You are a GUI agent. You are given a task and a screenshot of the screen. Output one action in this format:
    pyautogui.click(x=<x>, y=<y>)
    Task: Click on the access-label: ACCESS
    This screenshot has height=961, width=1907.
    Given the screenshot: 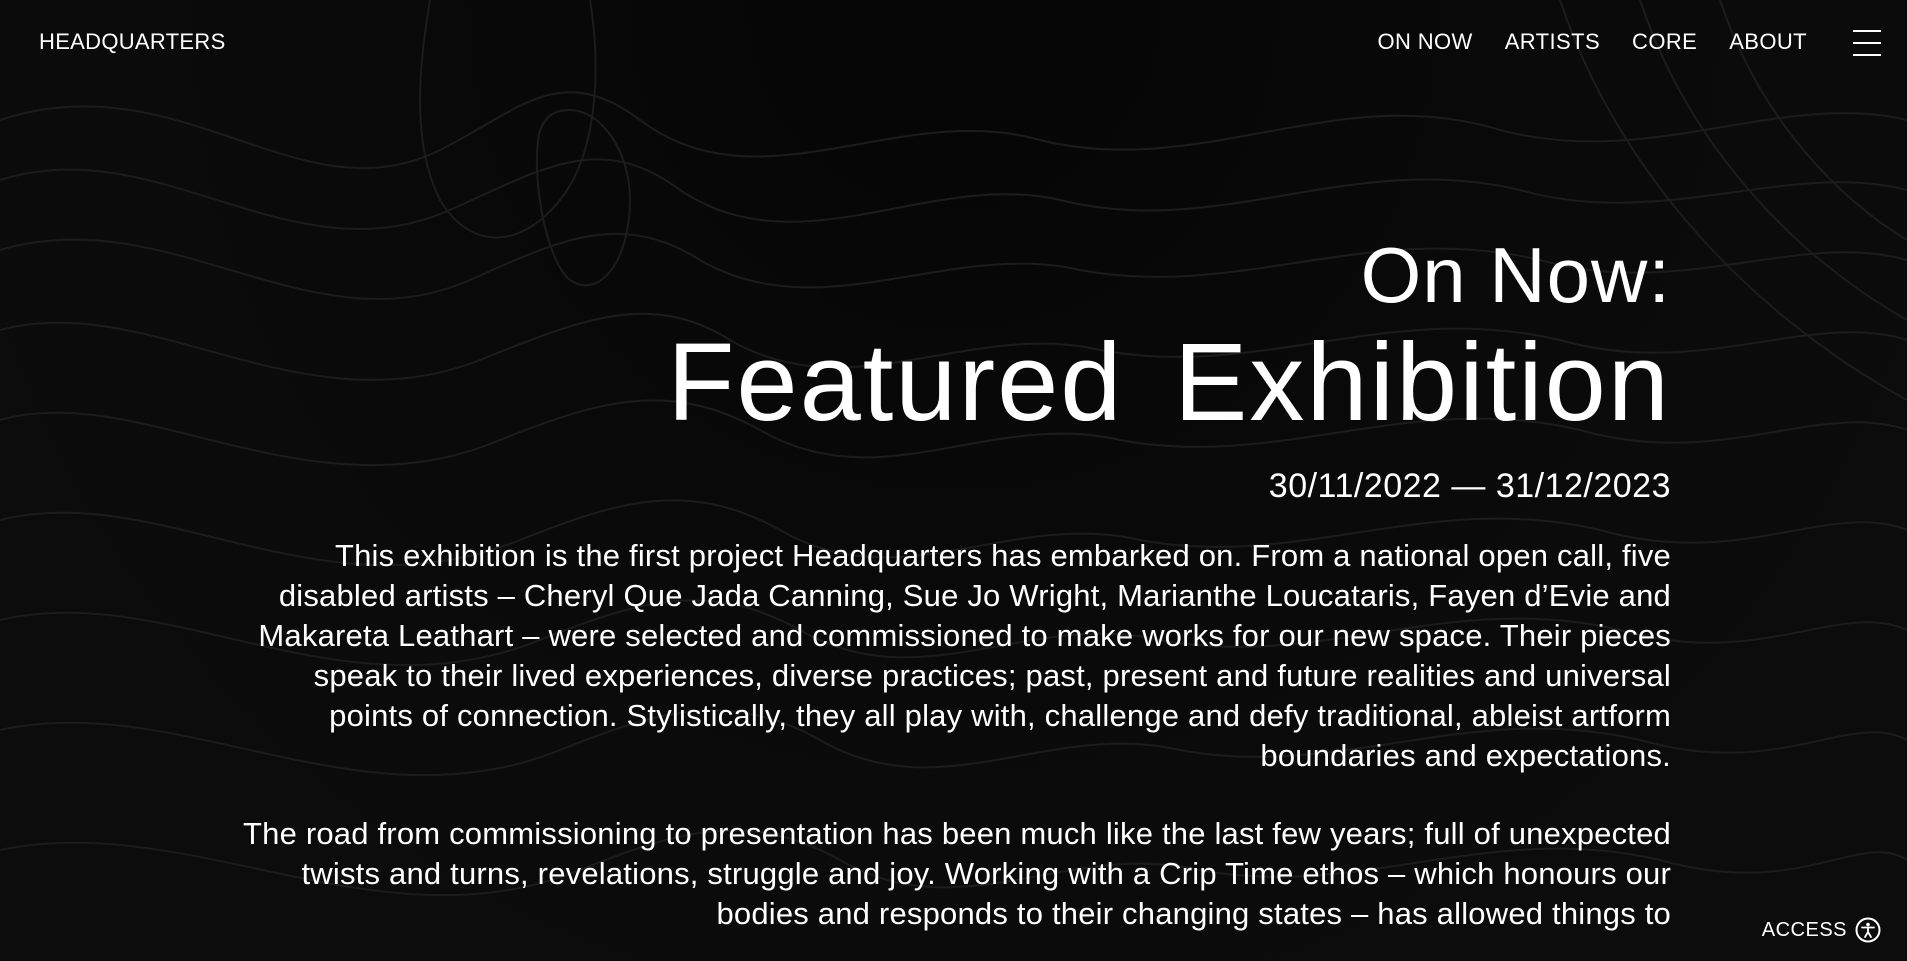 What is the action you would take?
    pyautogui.click(x=1804, y=929)
    